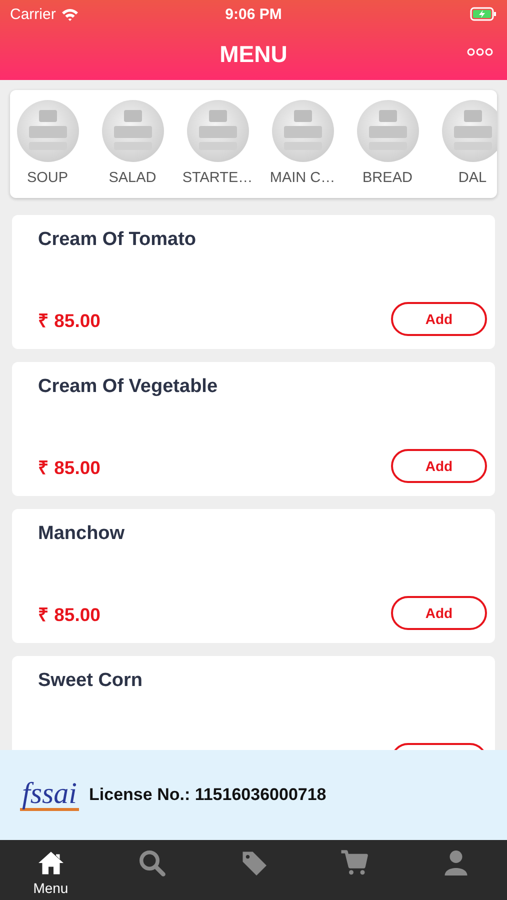 This screenshot has height=900, width=507. Describe the element at coordinates (118, 240) in the screenshot. I see `item-name: Cream Of Tomato` at that location.